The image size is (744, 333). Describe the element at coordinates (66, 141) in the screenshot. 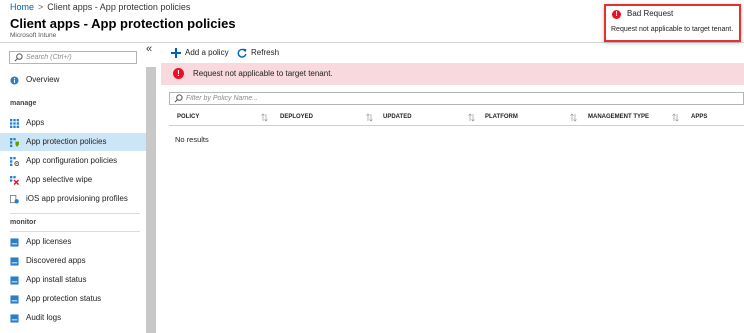

I see `sidebar-item-label: App protection policies` at that location.